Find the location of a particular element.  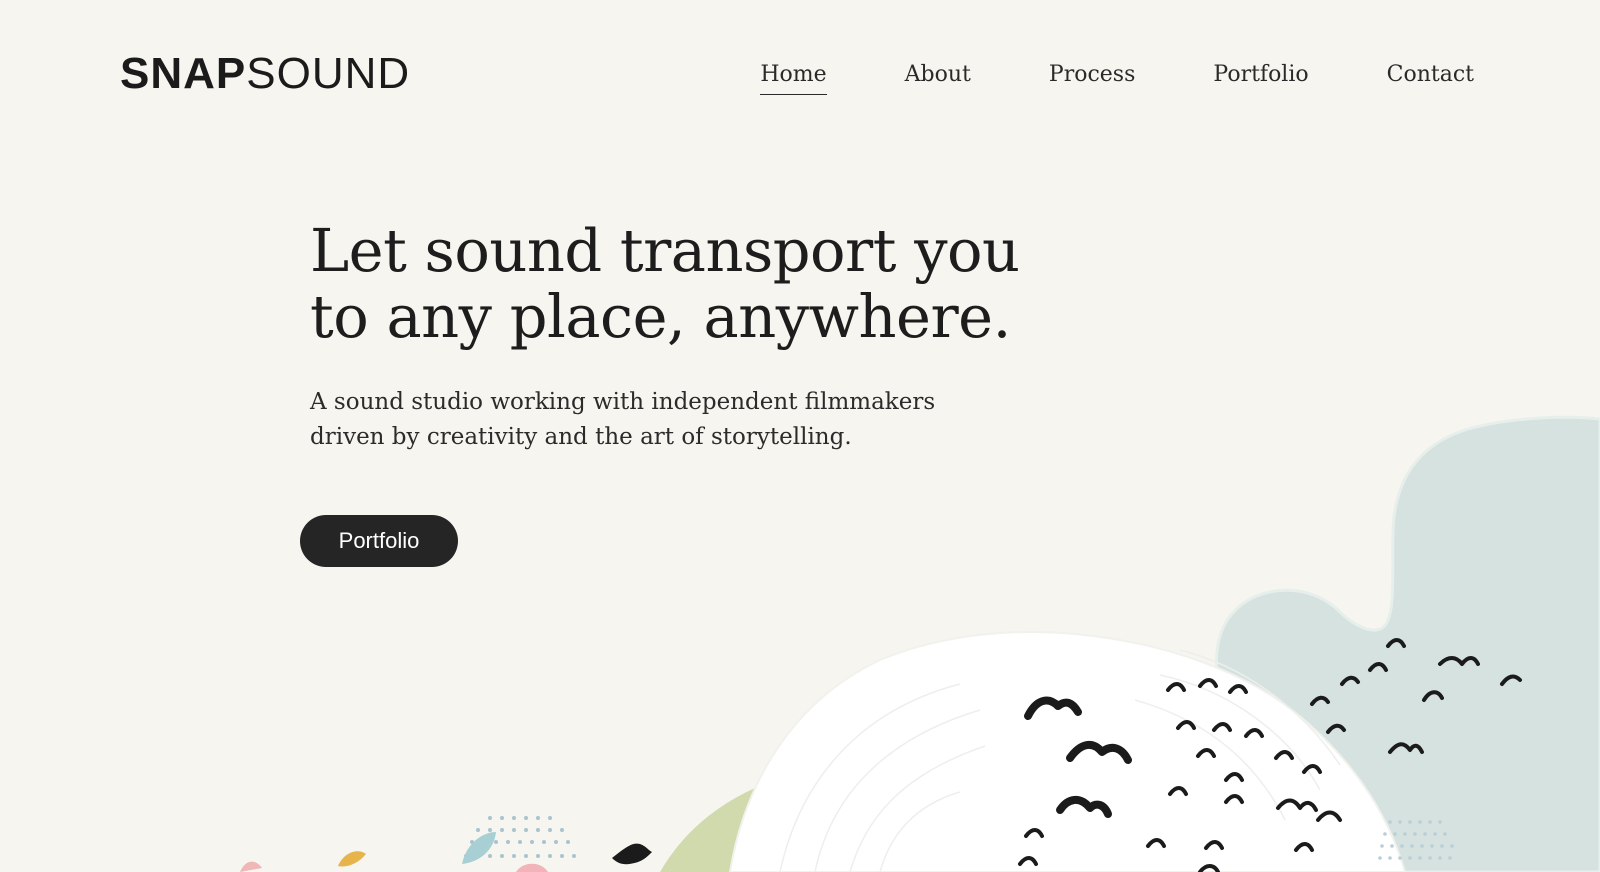

yellow-leaf is located at coordinates (352, 859).